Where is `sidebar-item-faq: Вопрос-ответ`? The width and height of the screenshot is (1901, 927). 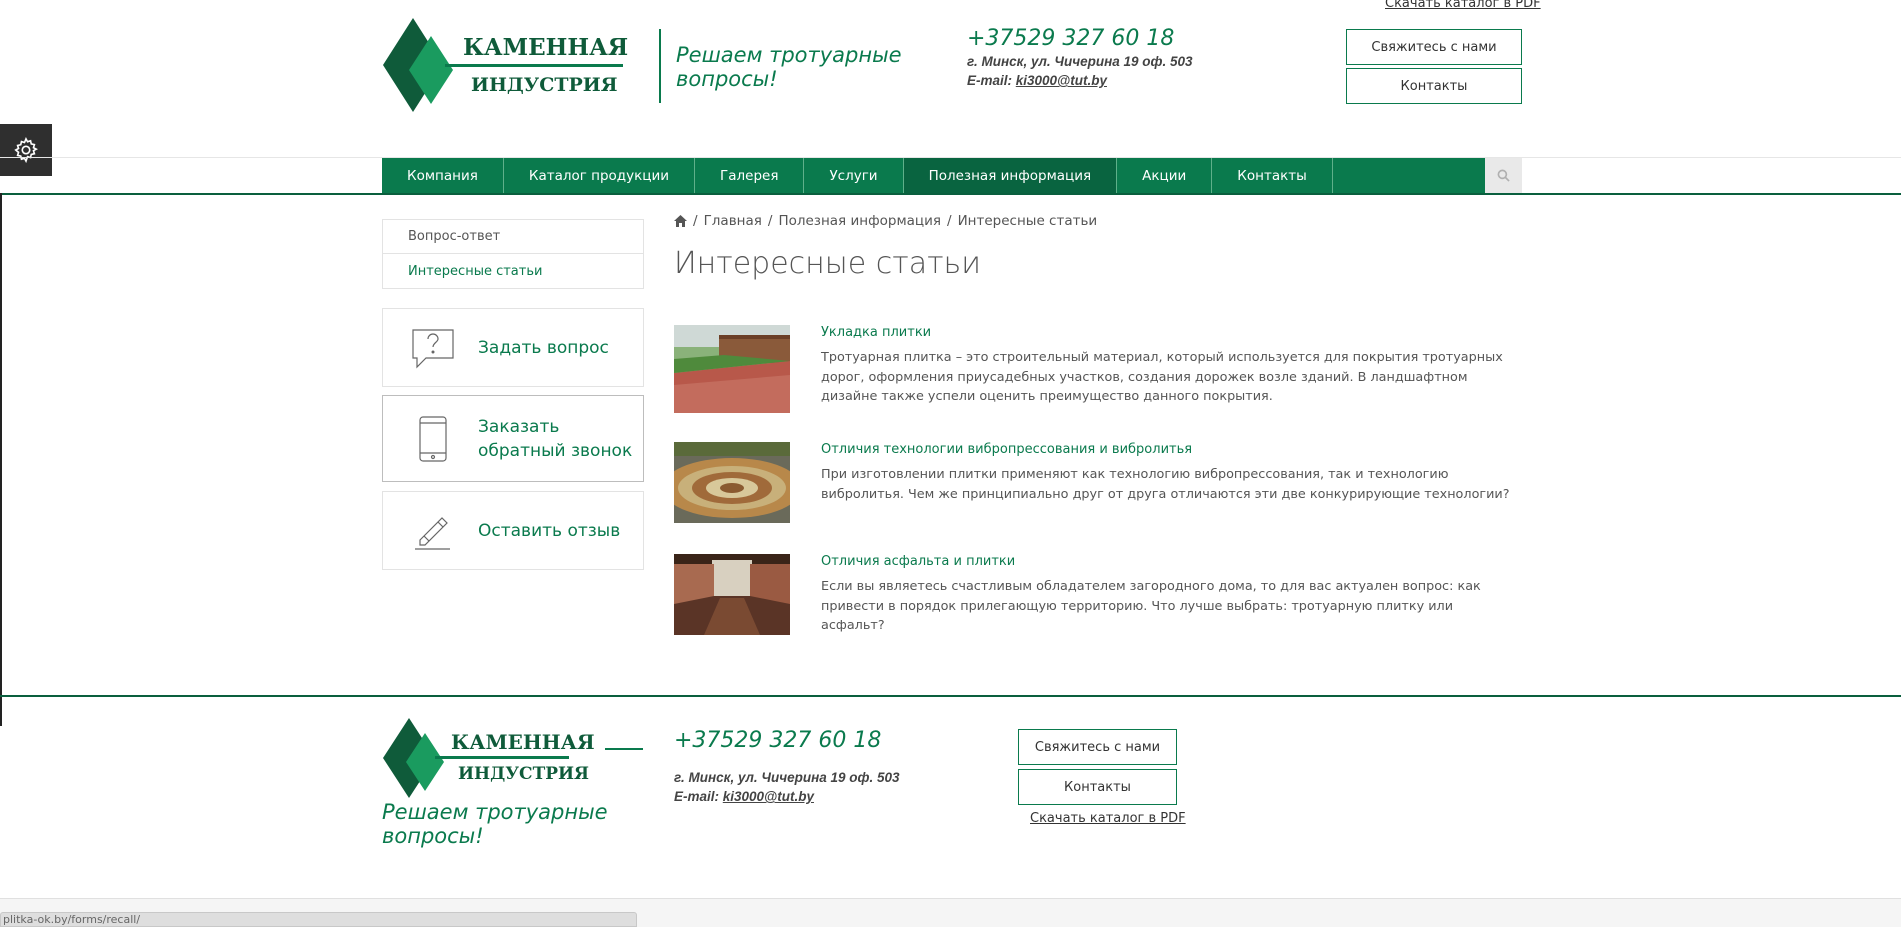
sidebar-item-faq: Вопрос-ответ is located at coordinates (513, 237).